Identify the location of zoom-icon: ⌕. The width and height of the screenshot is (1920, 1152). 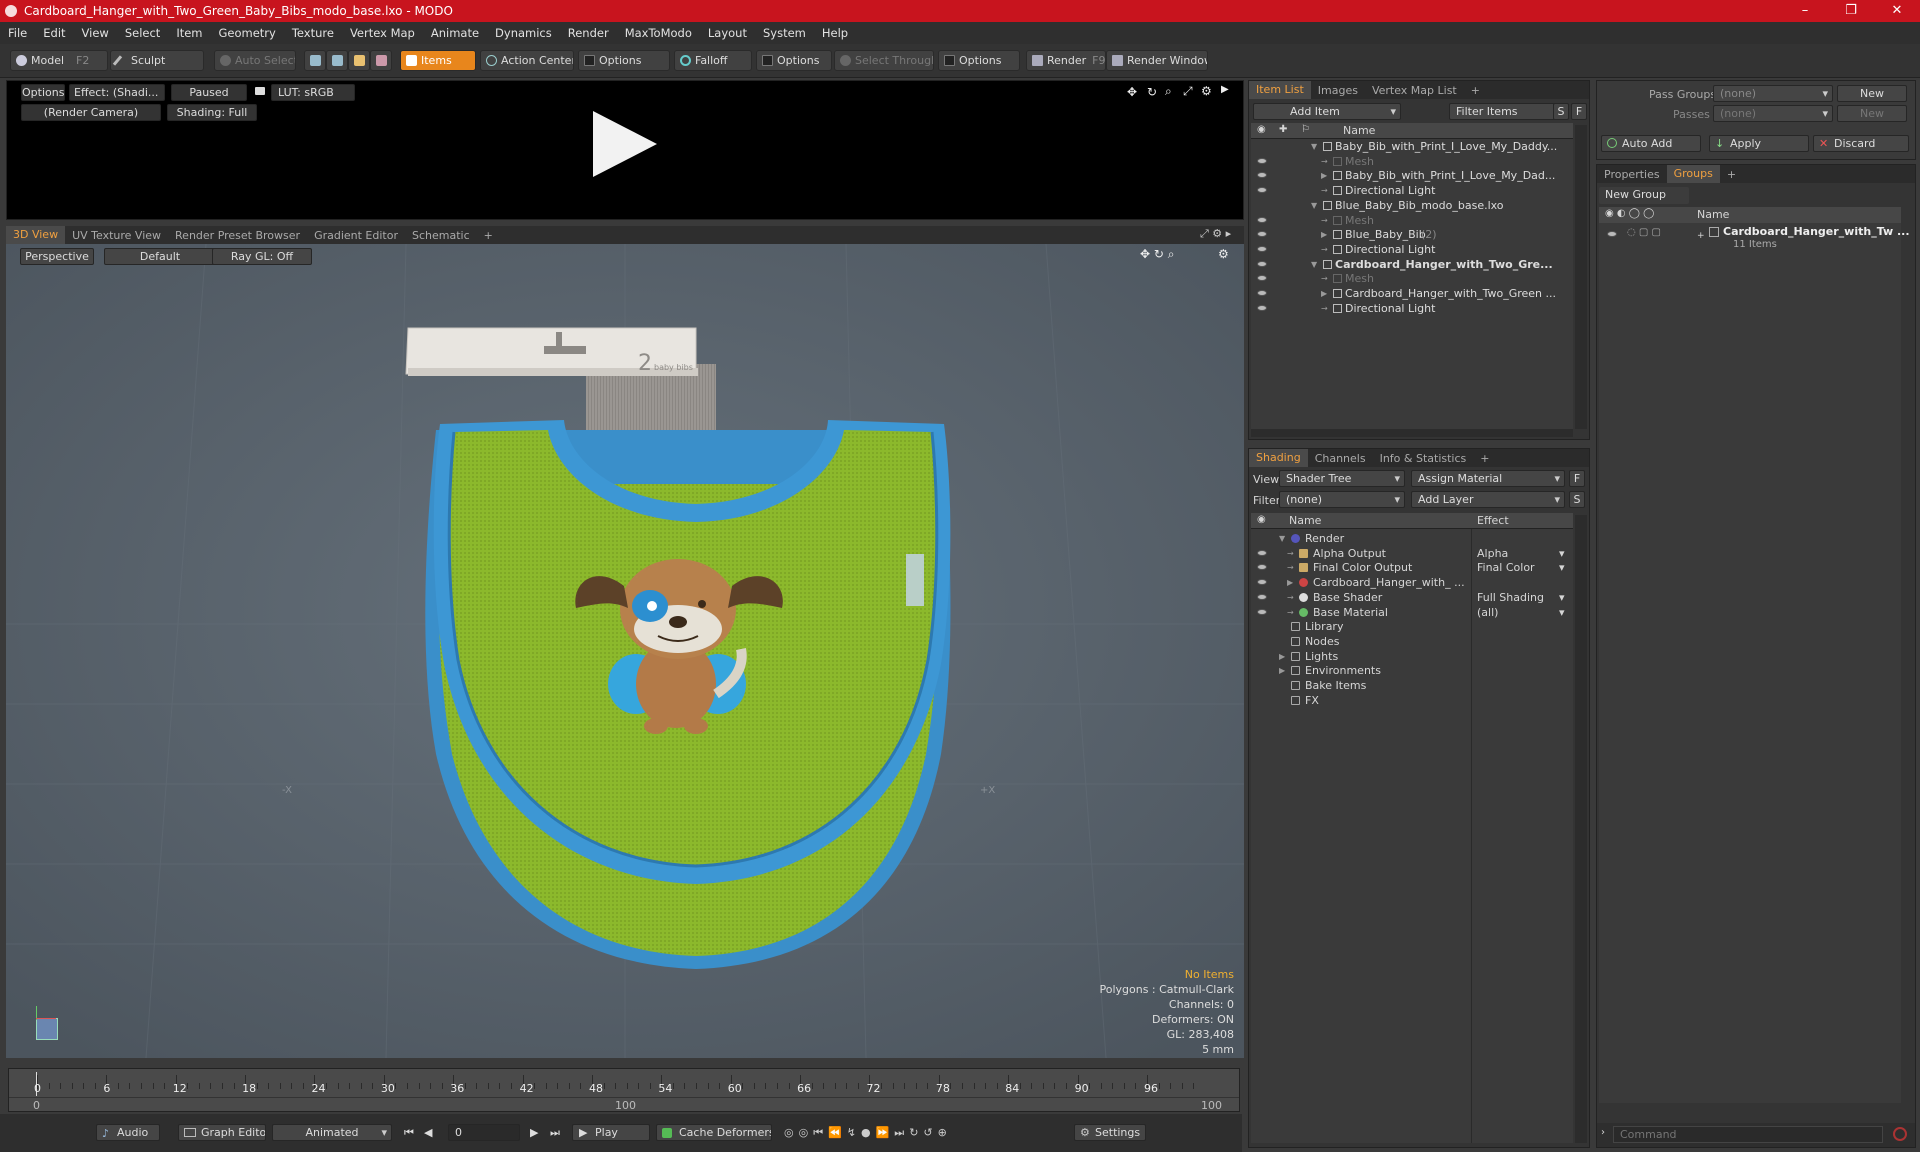
(1168, 91).